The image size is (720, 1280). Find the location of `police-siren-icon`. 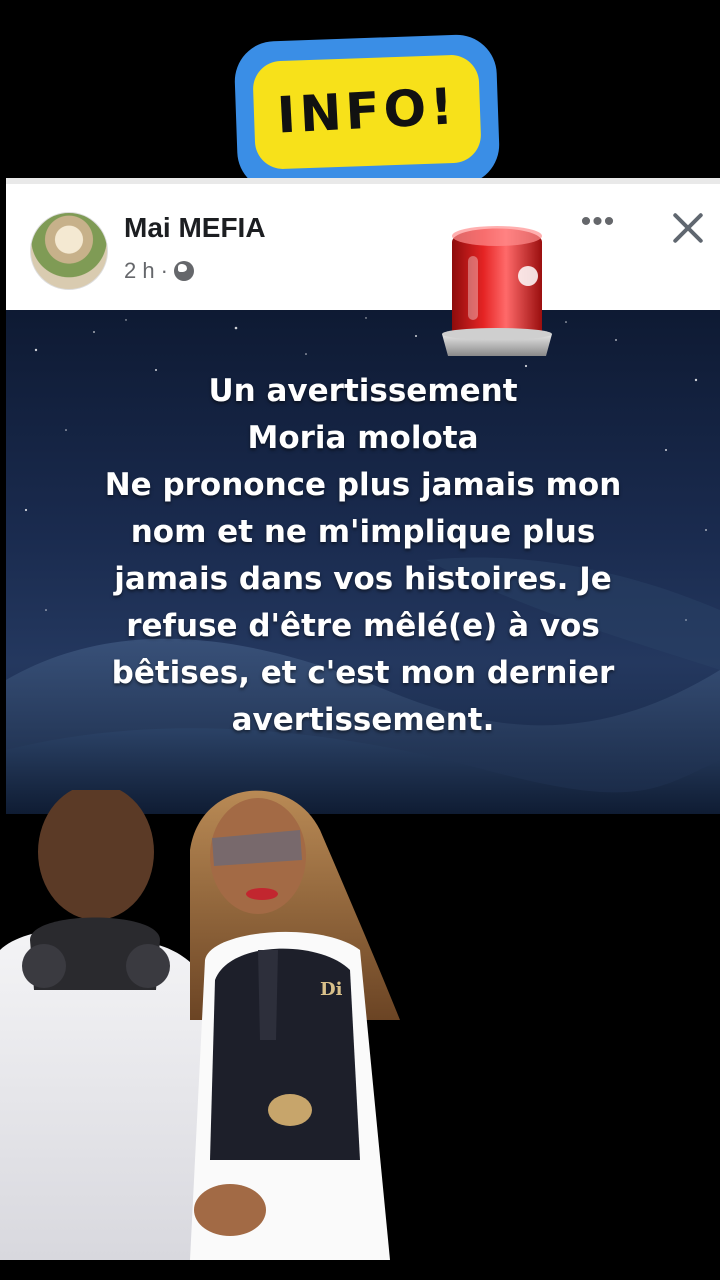

police-siren-icon is located at coordinates (497, 291).